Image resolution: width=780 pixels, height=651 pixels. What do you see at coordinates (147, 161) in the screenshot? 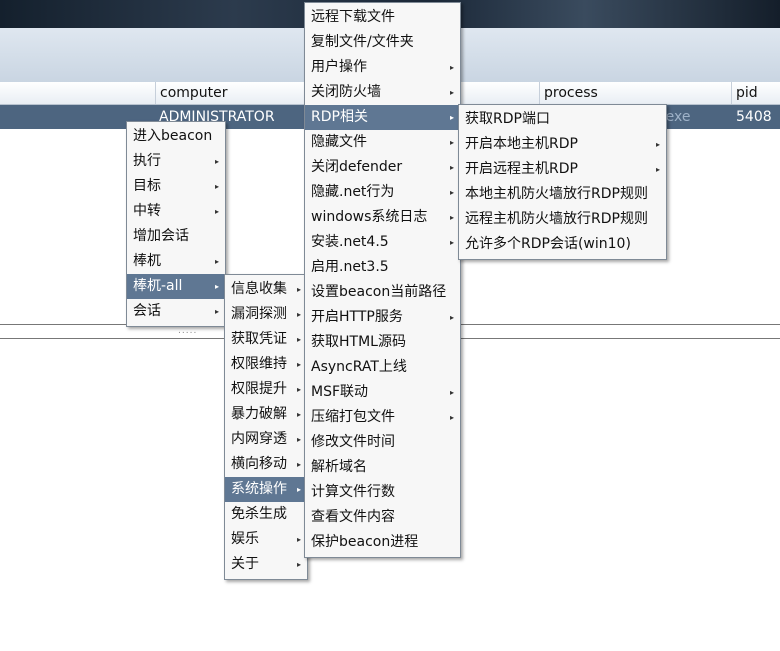
I see `beacon-menu-item-label: 执行` at bounding box center [147, 161].